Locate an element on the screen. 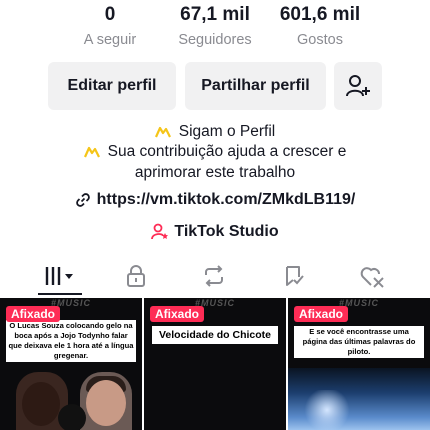 This screenshot has height=430, width=430. following-count: 0 is located at coordinates (110, 14).